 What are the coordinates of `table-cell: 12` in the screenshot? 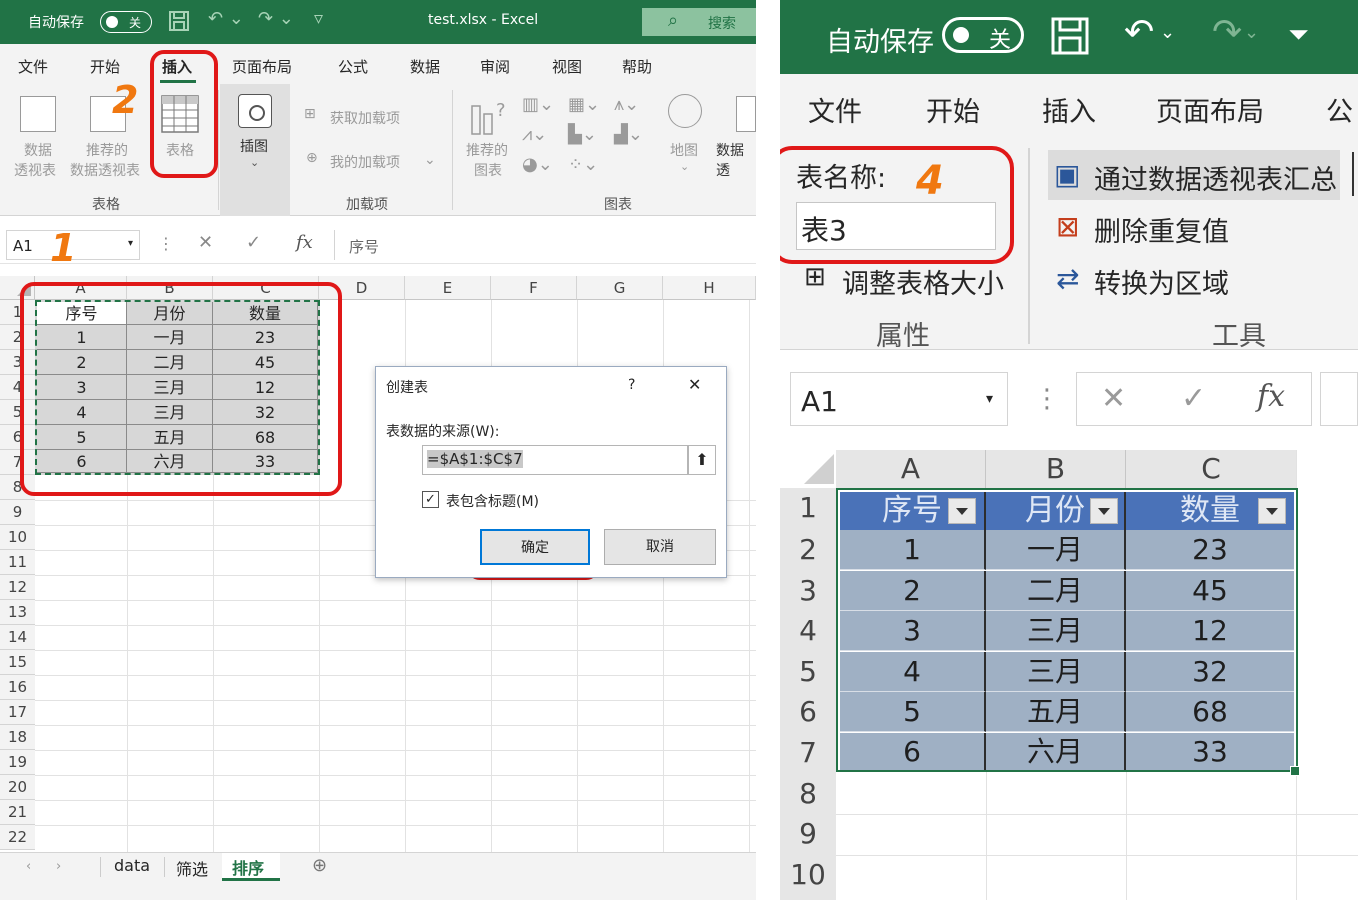 It's located at (1210, 631).